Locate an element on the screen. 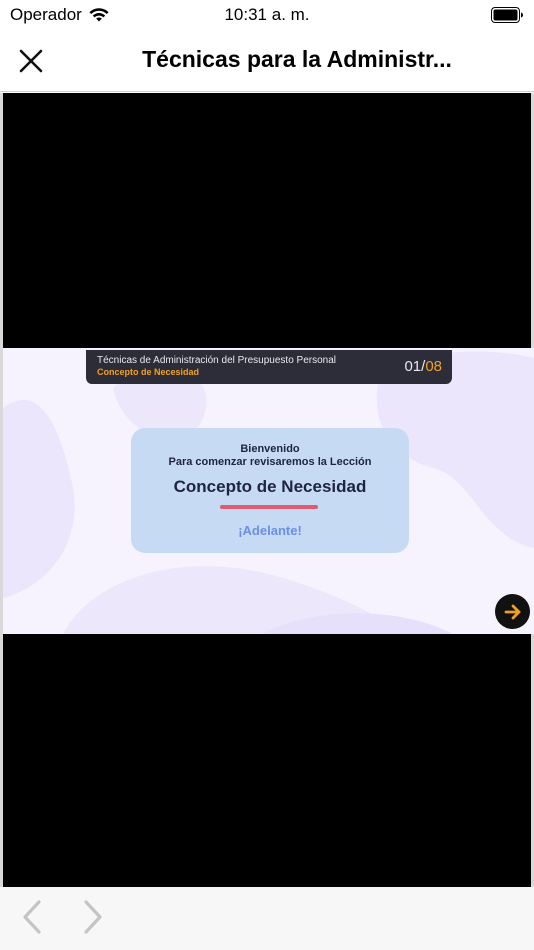 The width and height of the screenshot is (534, 950). forward-button is located at coordinates (93, 917).